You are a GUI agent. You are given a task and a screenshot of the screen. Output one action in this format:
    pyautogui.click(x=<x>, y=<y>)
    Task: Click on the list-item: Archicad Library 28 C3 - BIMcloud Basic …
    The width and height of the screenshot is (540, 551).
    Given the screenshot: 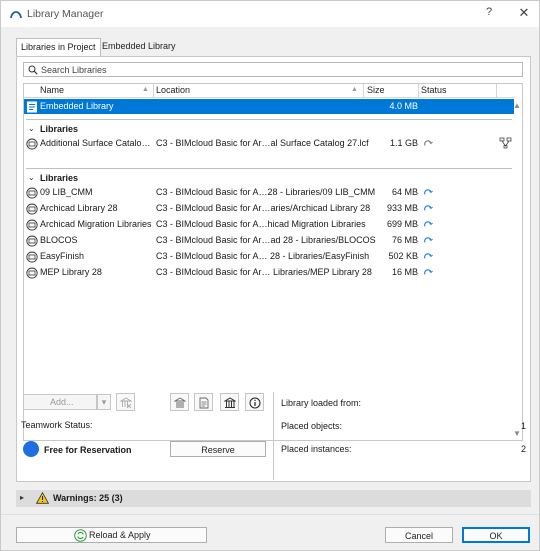 What is the action you would take?
    pyautogui.click(x=269, y=208)
    